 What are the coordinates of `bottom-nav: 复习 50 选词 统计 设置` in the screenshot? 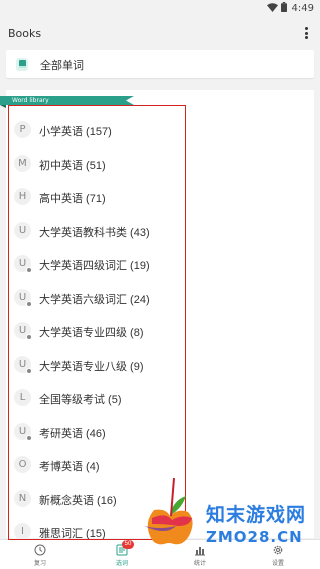 It's located at (160, 554).